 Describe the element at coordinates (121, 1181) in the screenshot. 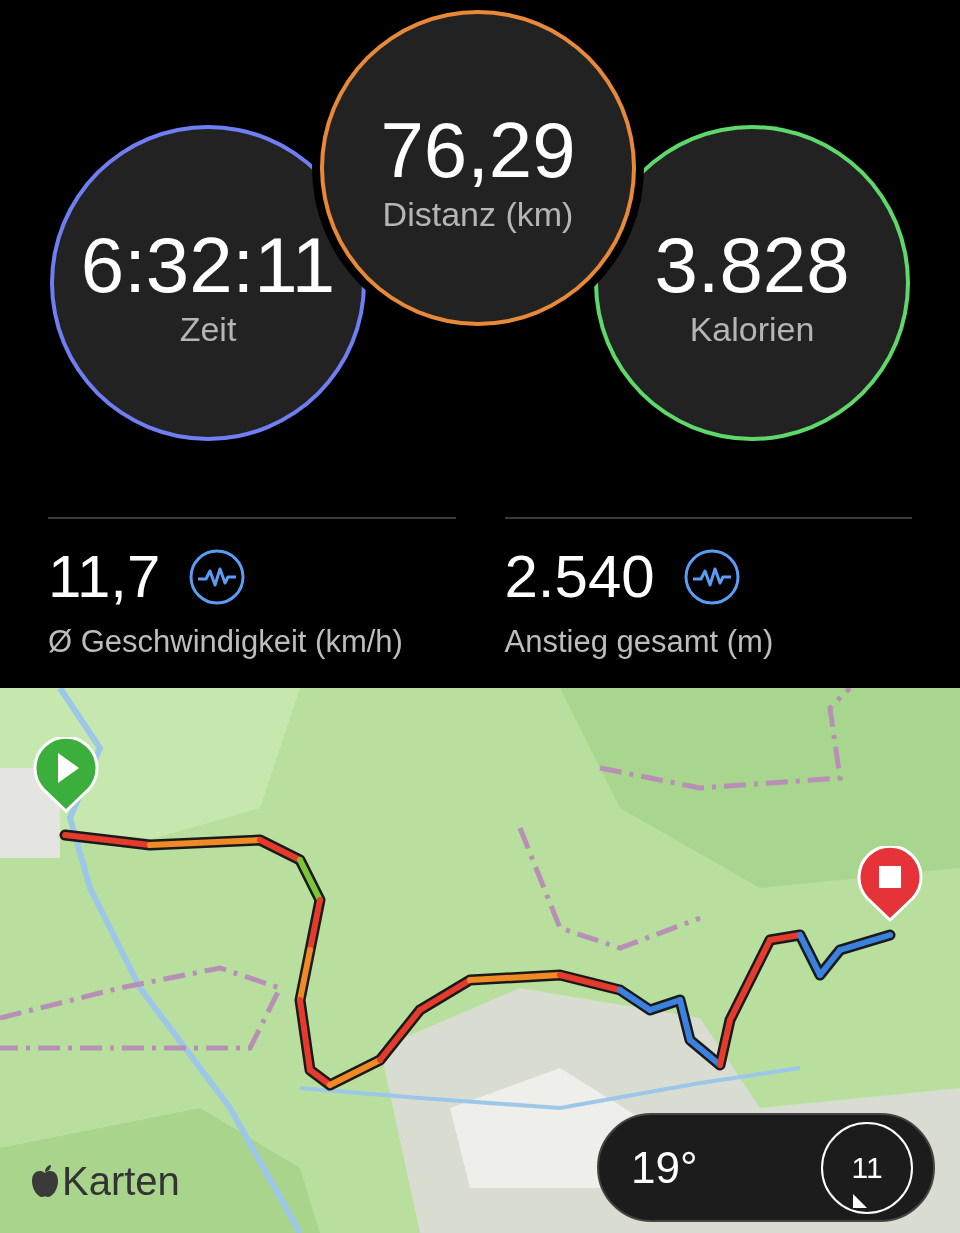

I see `map-attribution: Karten` at that location.